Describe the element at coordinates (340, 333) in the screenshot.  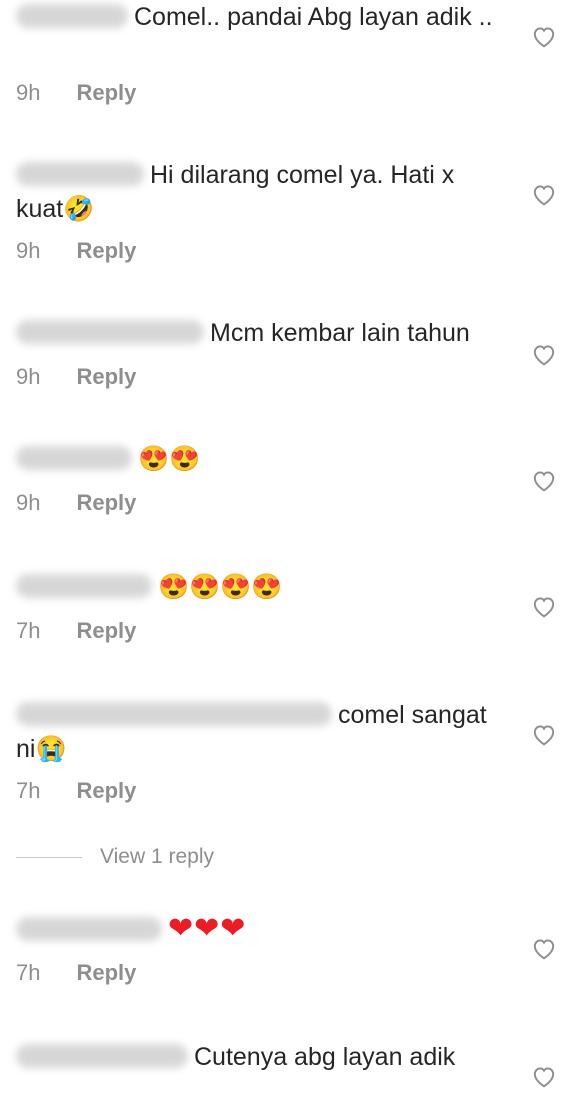
I see `comment-text: Mcm kembar lain tahun` at that location.